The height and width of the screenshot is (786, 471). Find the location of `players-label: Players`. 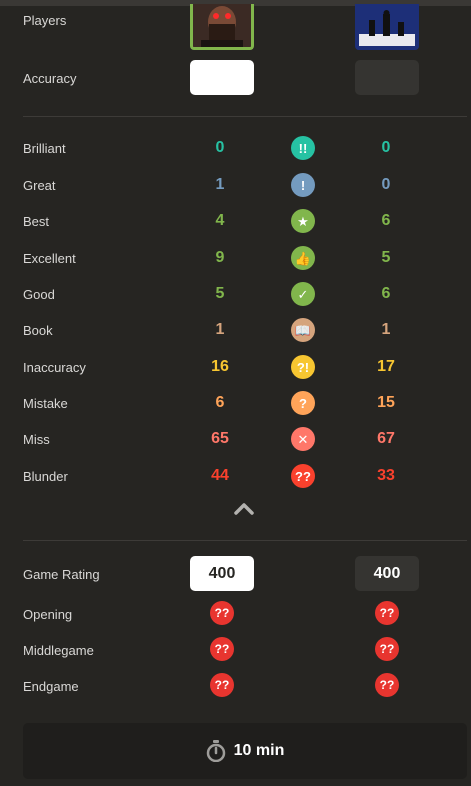

players-label: Players is located at coordinates (45, 20).